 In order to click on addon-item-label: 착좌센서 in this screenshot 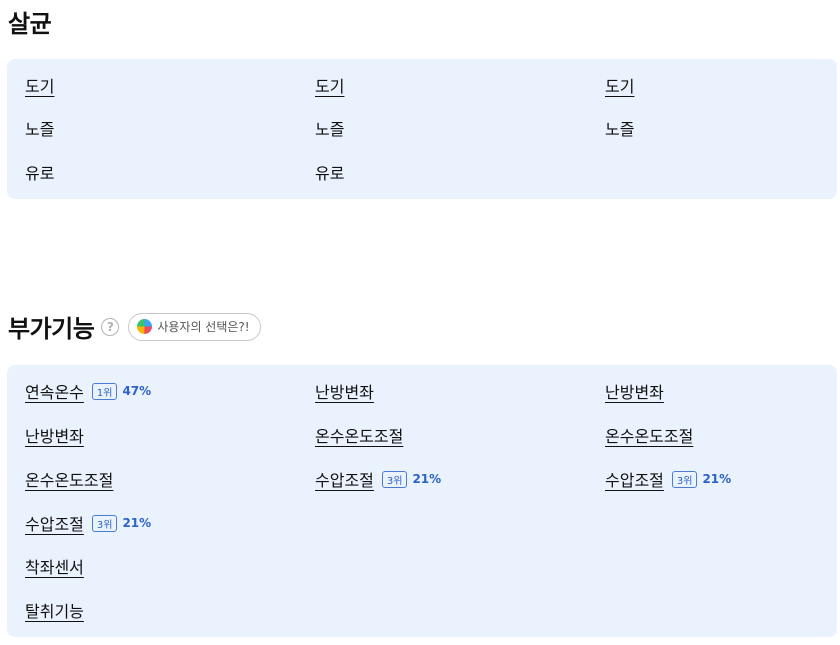, I will do `click(54, 566)`.